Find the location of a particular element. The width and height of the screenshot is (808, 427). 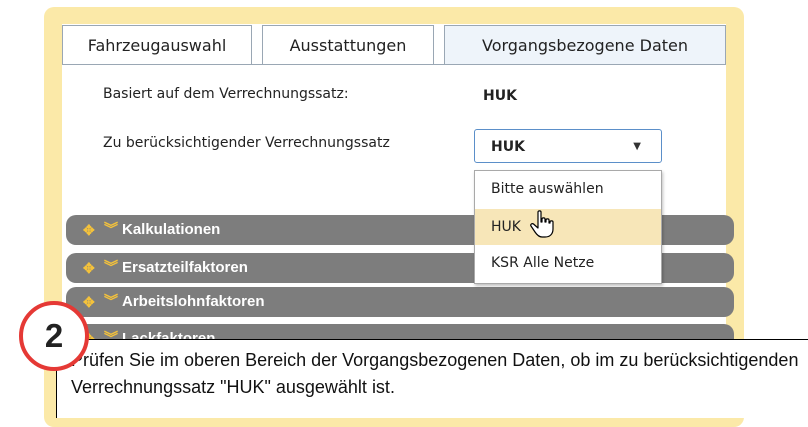

section-label: Arbeitslohnfaktoren is located at coordinates (193, 301).